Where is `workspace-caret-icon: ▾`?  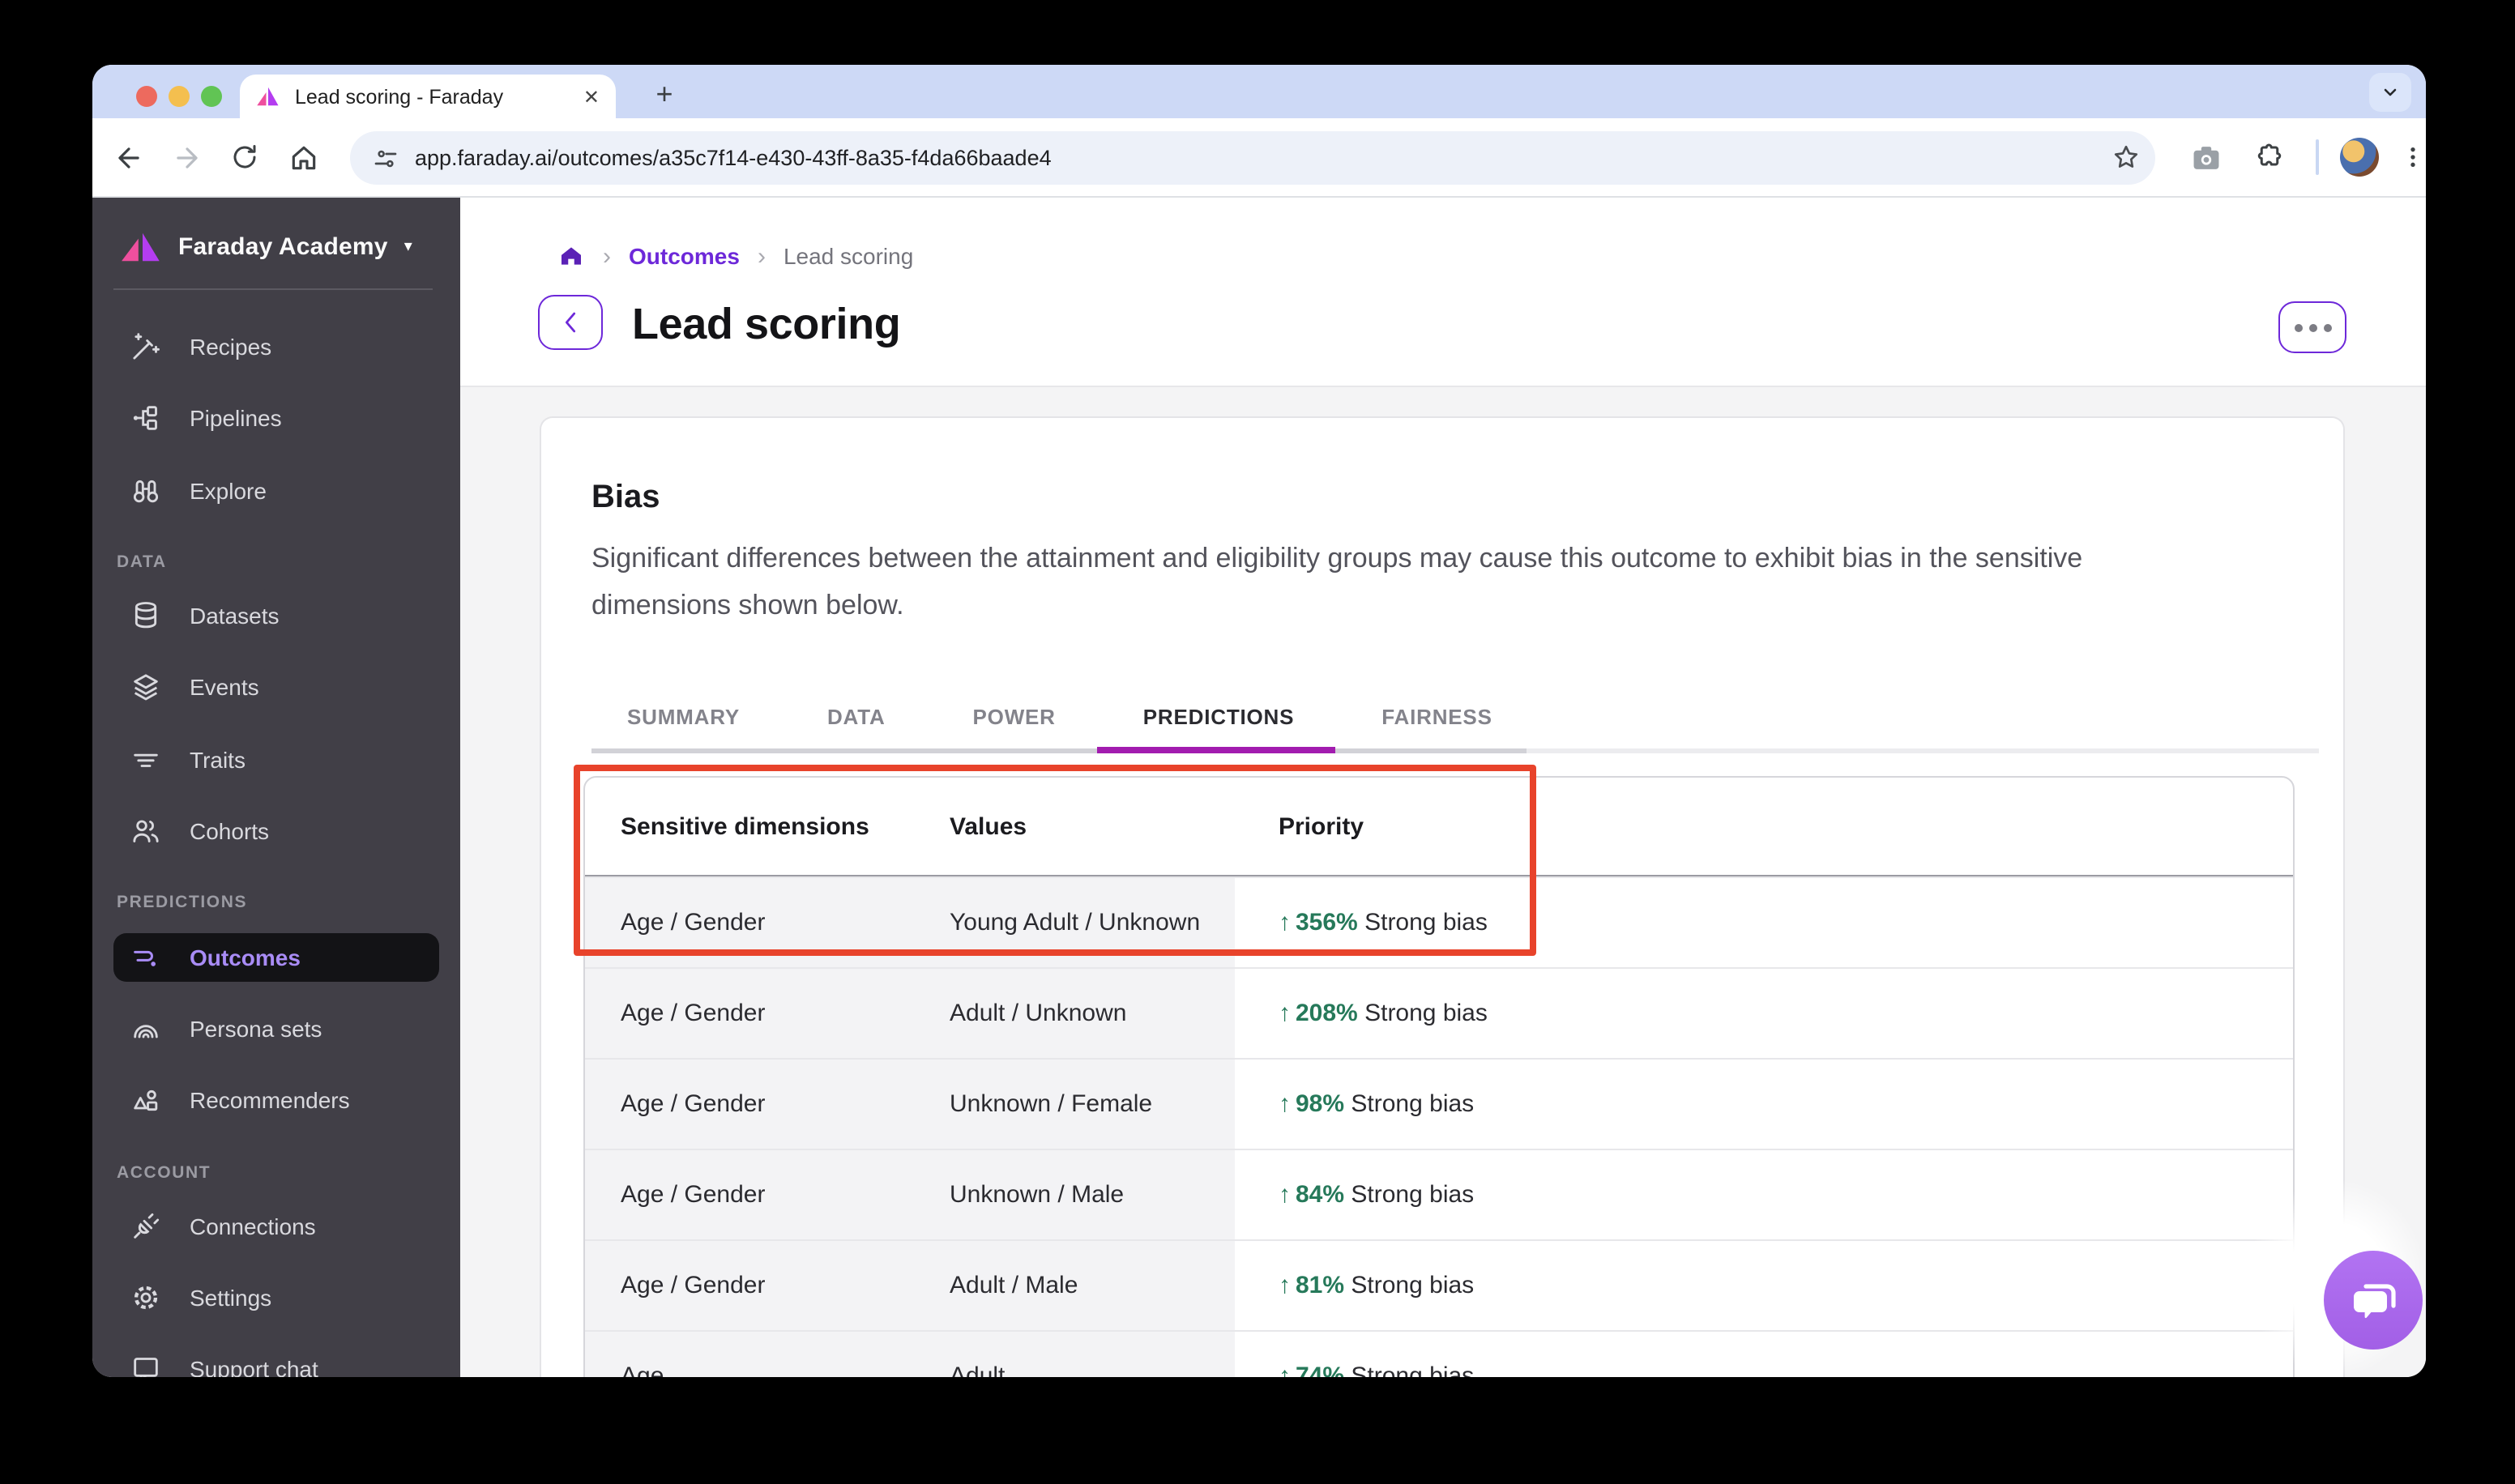 workspace-caret-icon: ▾ is located at coordinates (408, 246).